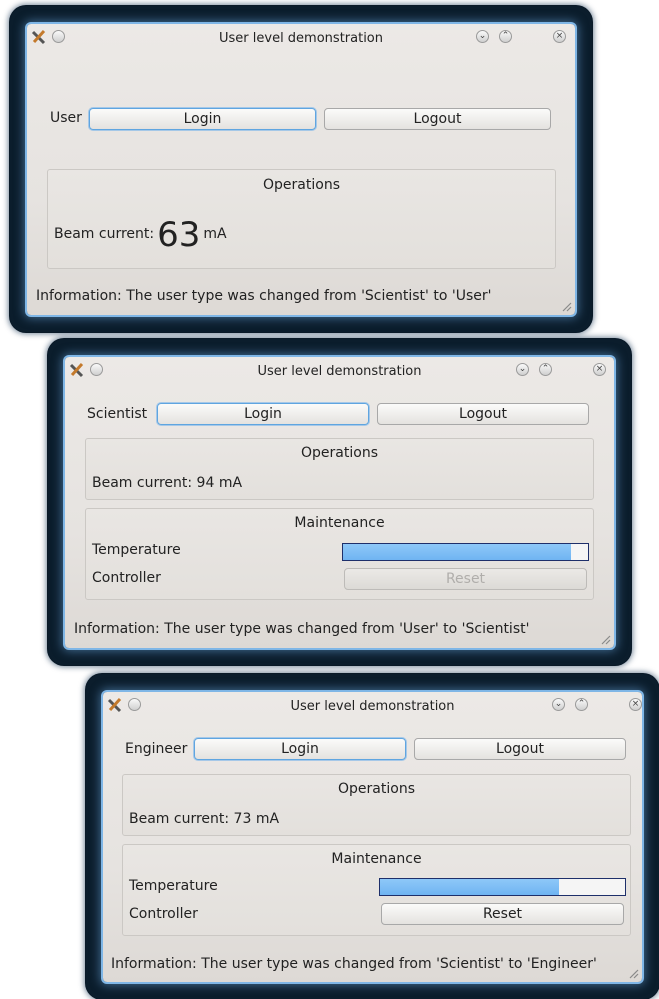 The width and height of the screenshot is (659, 999). I want to click on beam-current-readout: Beam current:63 mA, so click(140, 235).